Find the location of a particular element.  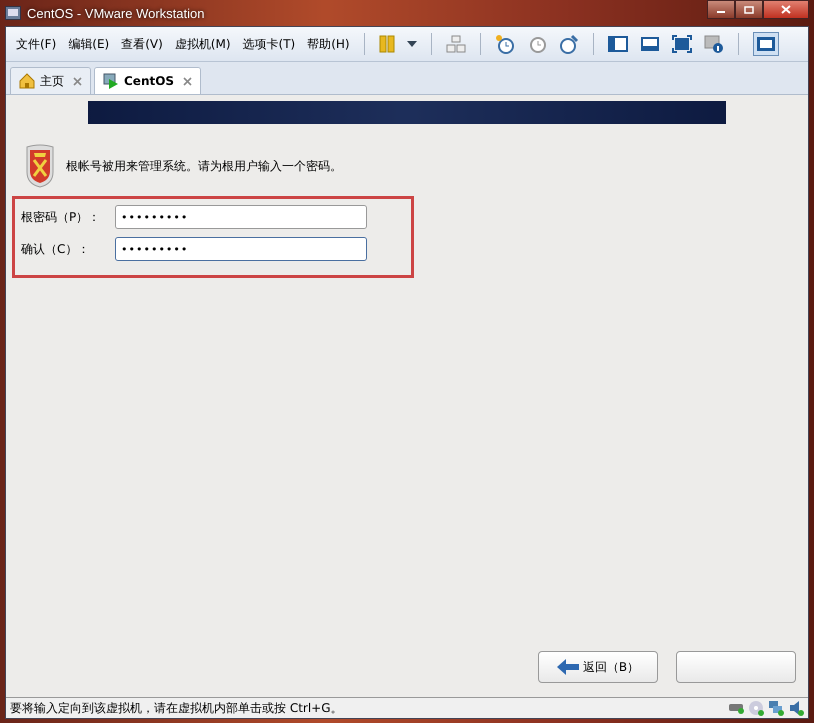

back-arrow-icon is located at coordinates (567, 667).